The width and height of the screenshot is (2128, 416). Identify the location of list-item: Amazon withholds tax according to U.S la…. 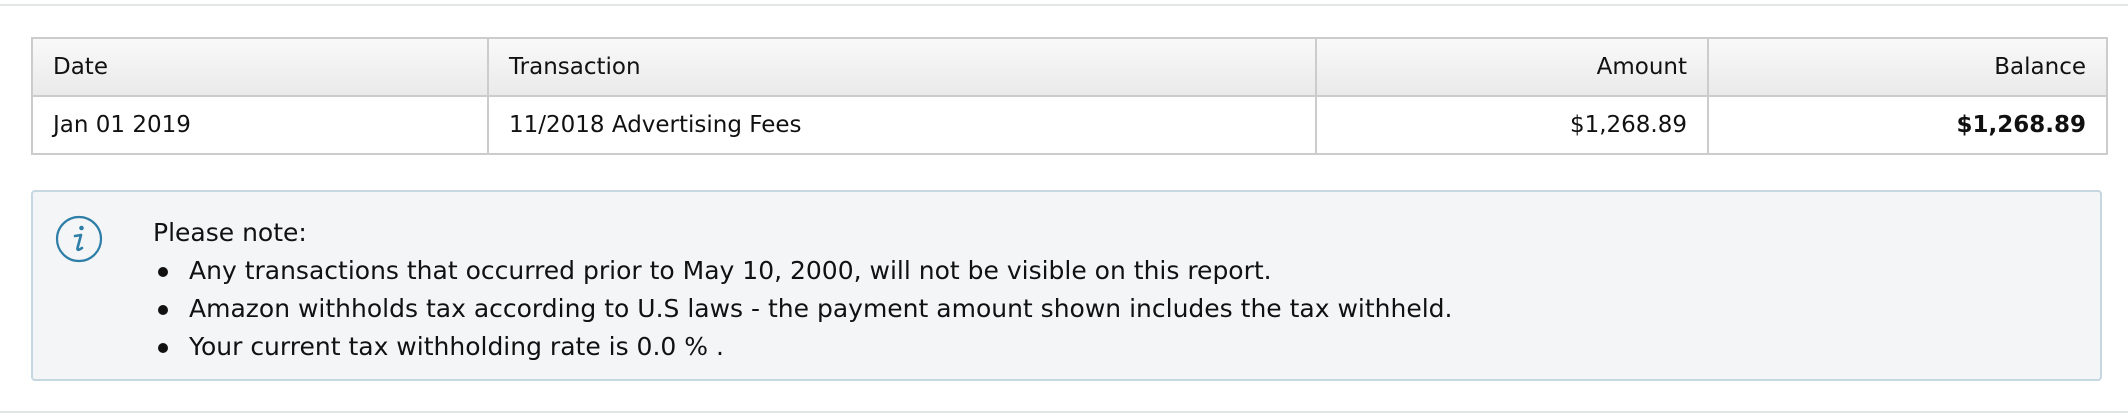
(803, 309).